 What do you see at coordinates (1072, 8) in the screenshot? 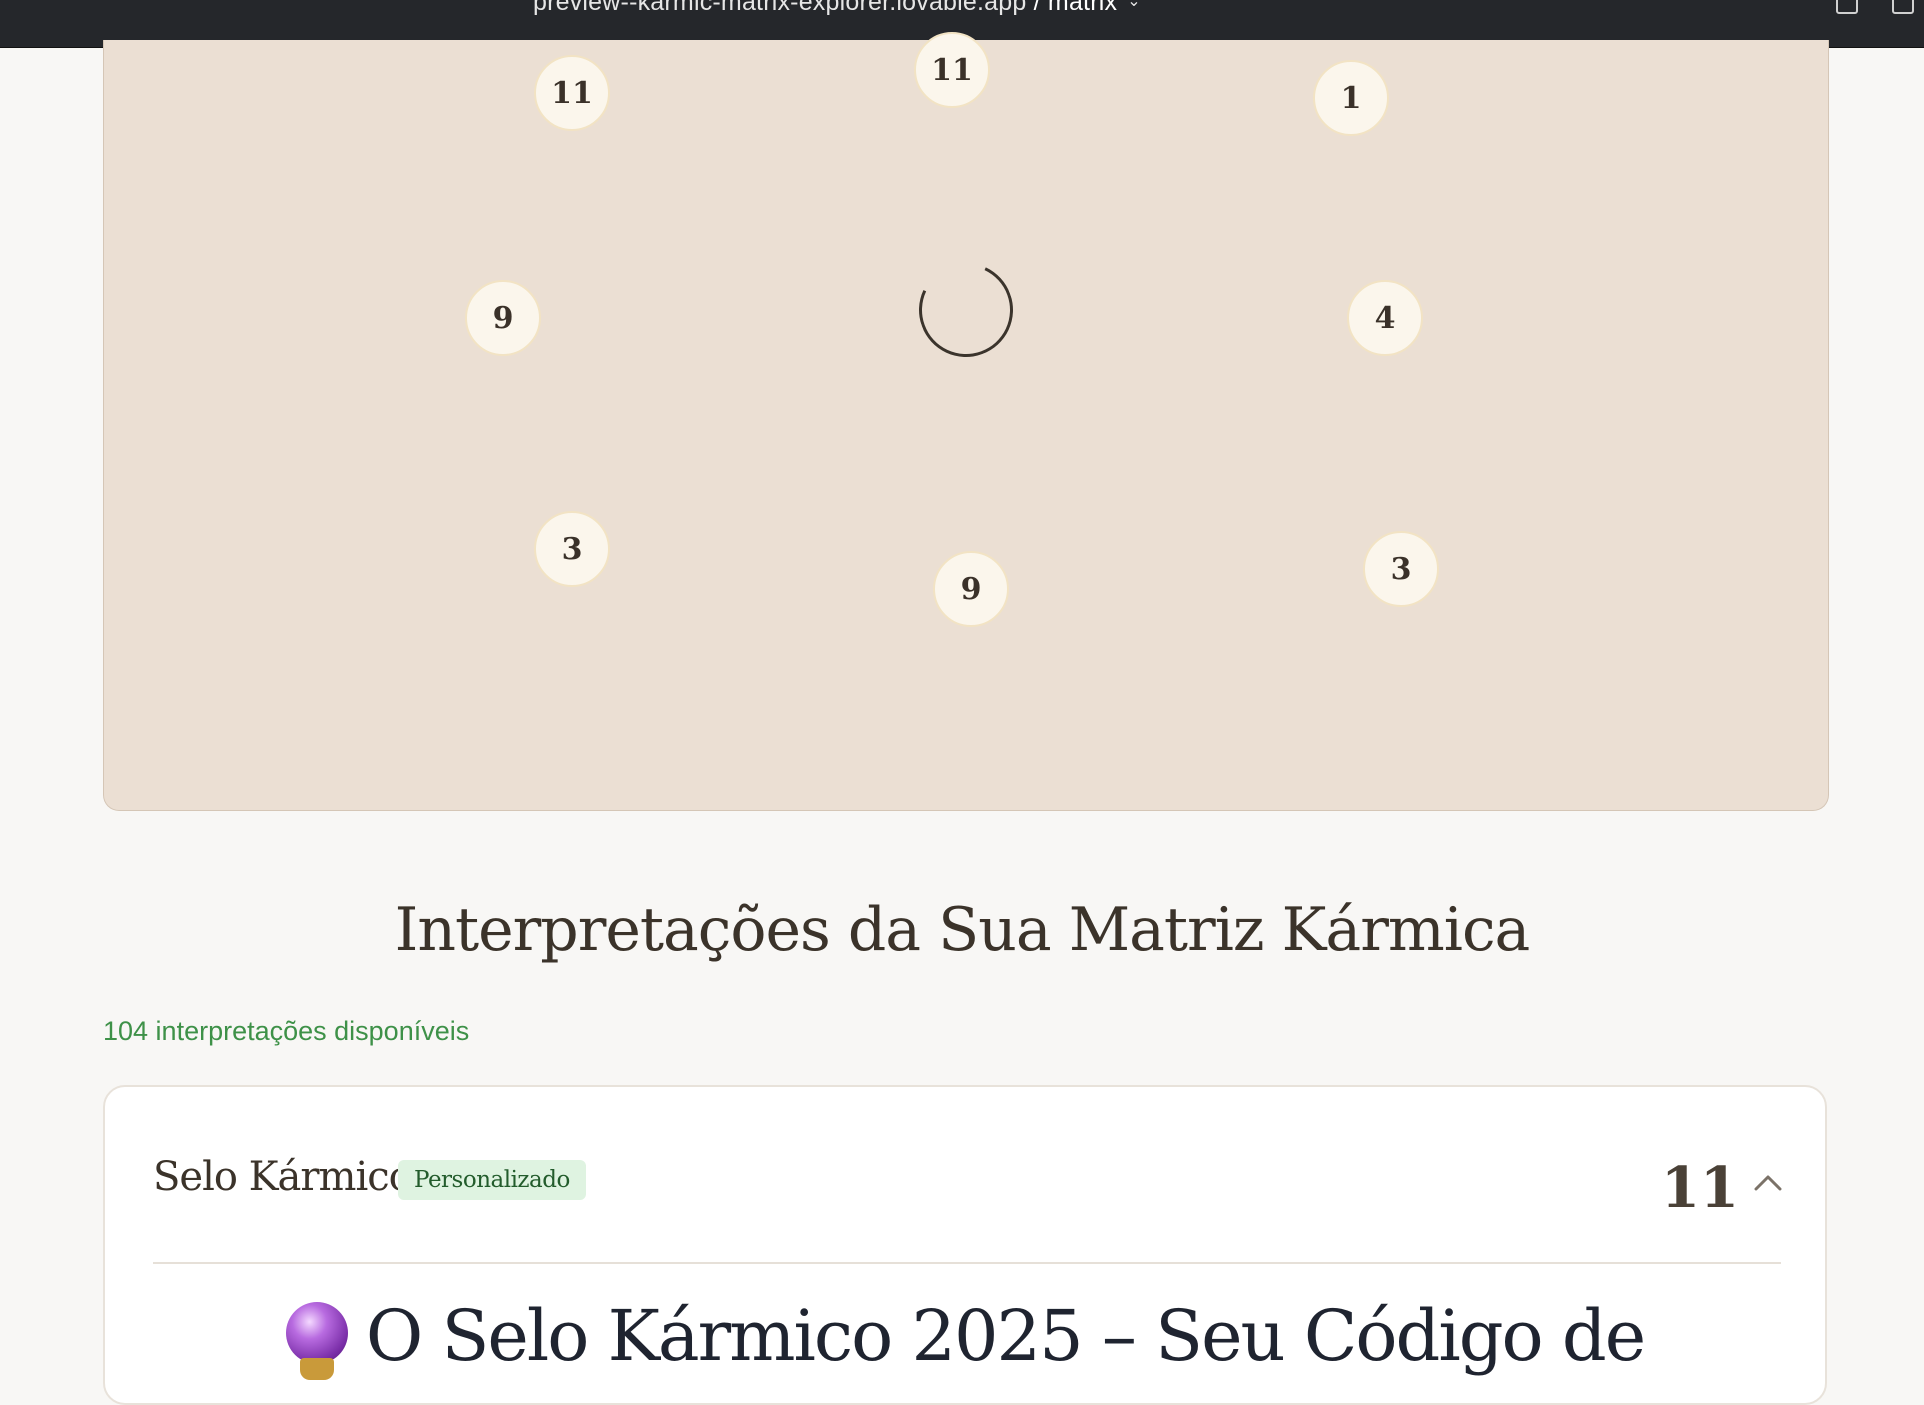
I see `url-path: / matrix` at bounding box center [1072, 8].